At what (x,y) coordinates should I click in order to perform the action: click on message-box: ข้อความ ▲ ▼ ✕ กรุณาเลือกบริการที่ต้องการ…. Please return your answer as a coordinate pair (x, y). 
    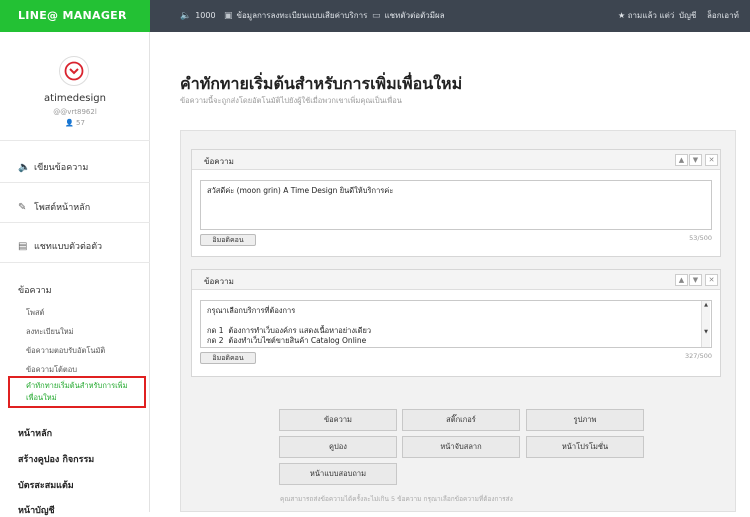
    Looking at the image, I should click on (456, 323).